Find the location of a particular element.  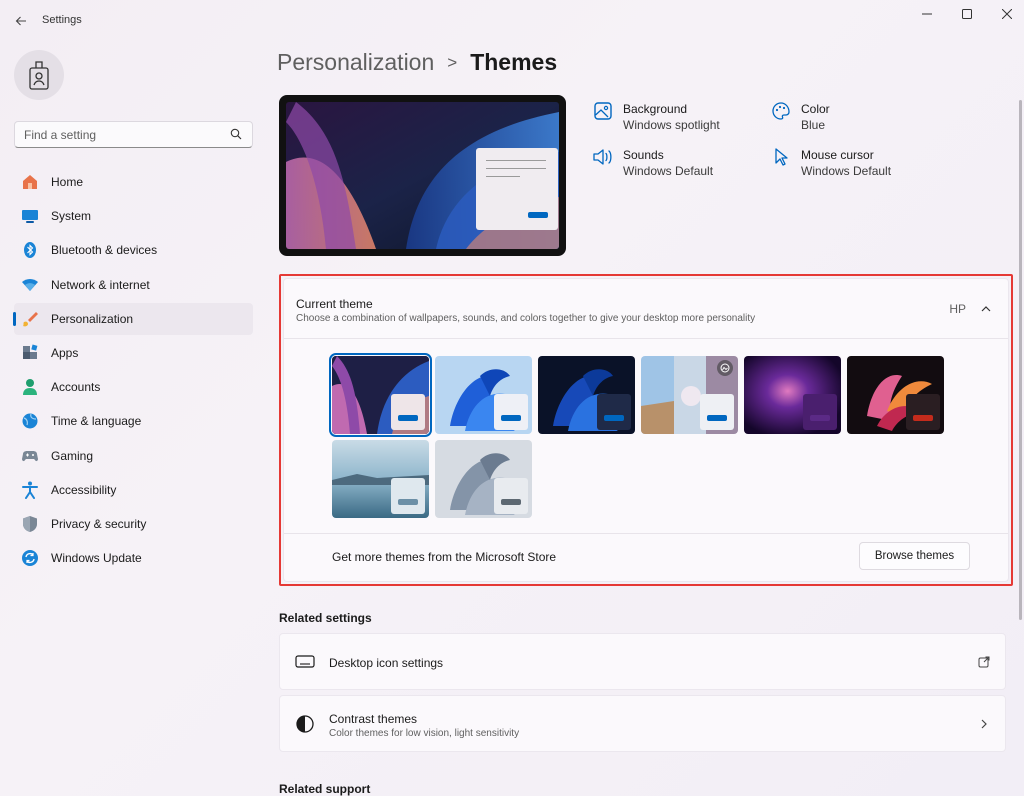

search-input is located at coordinates (115, 134).